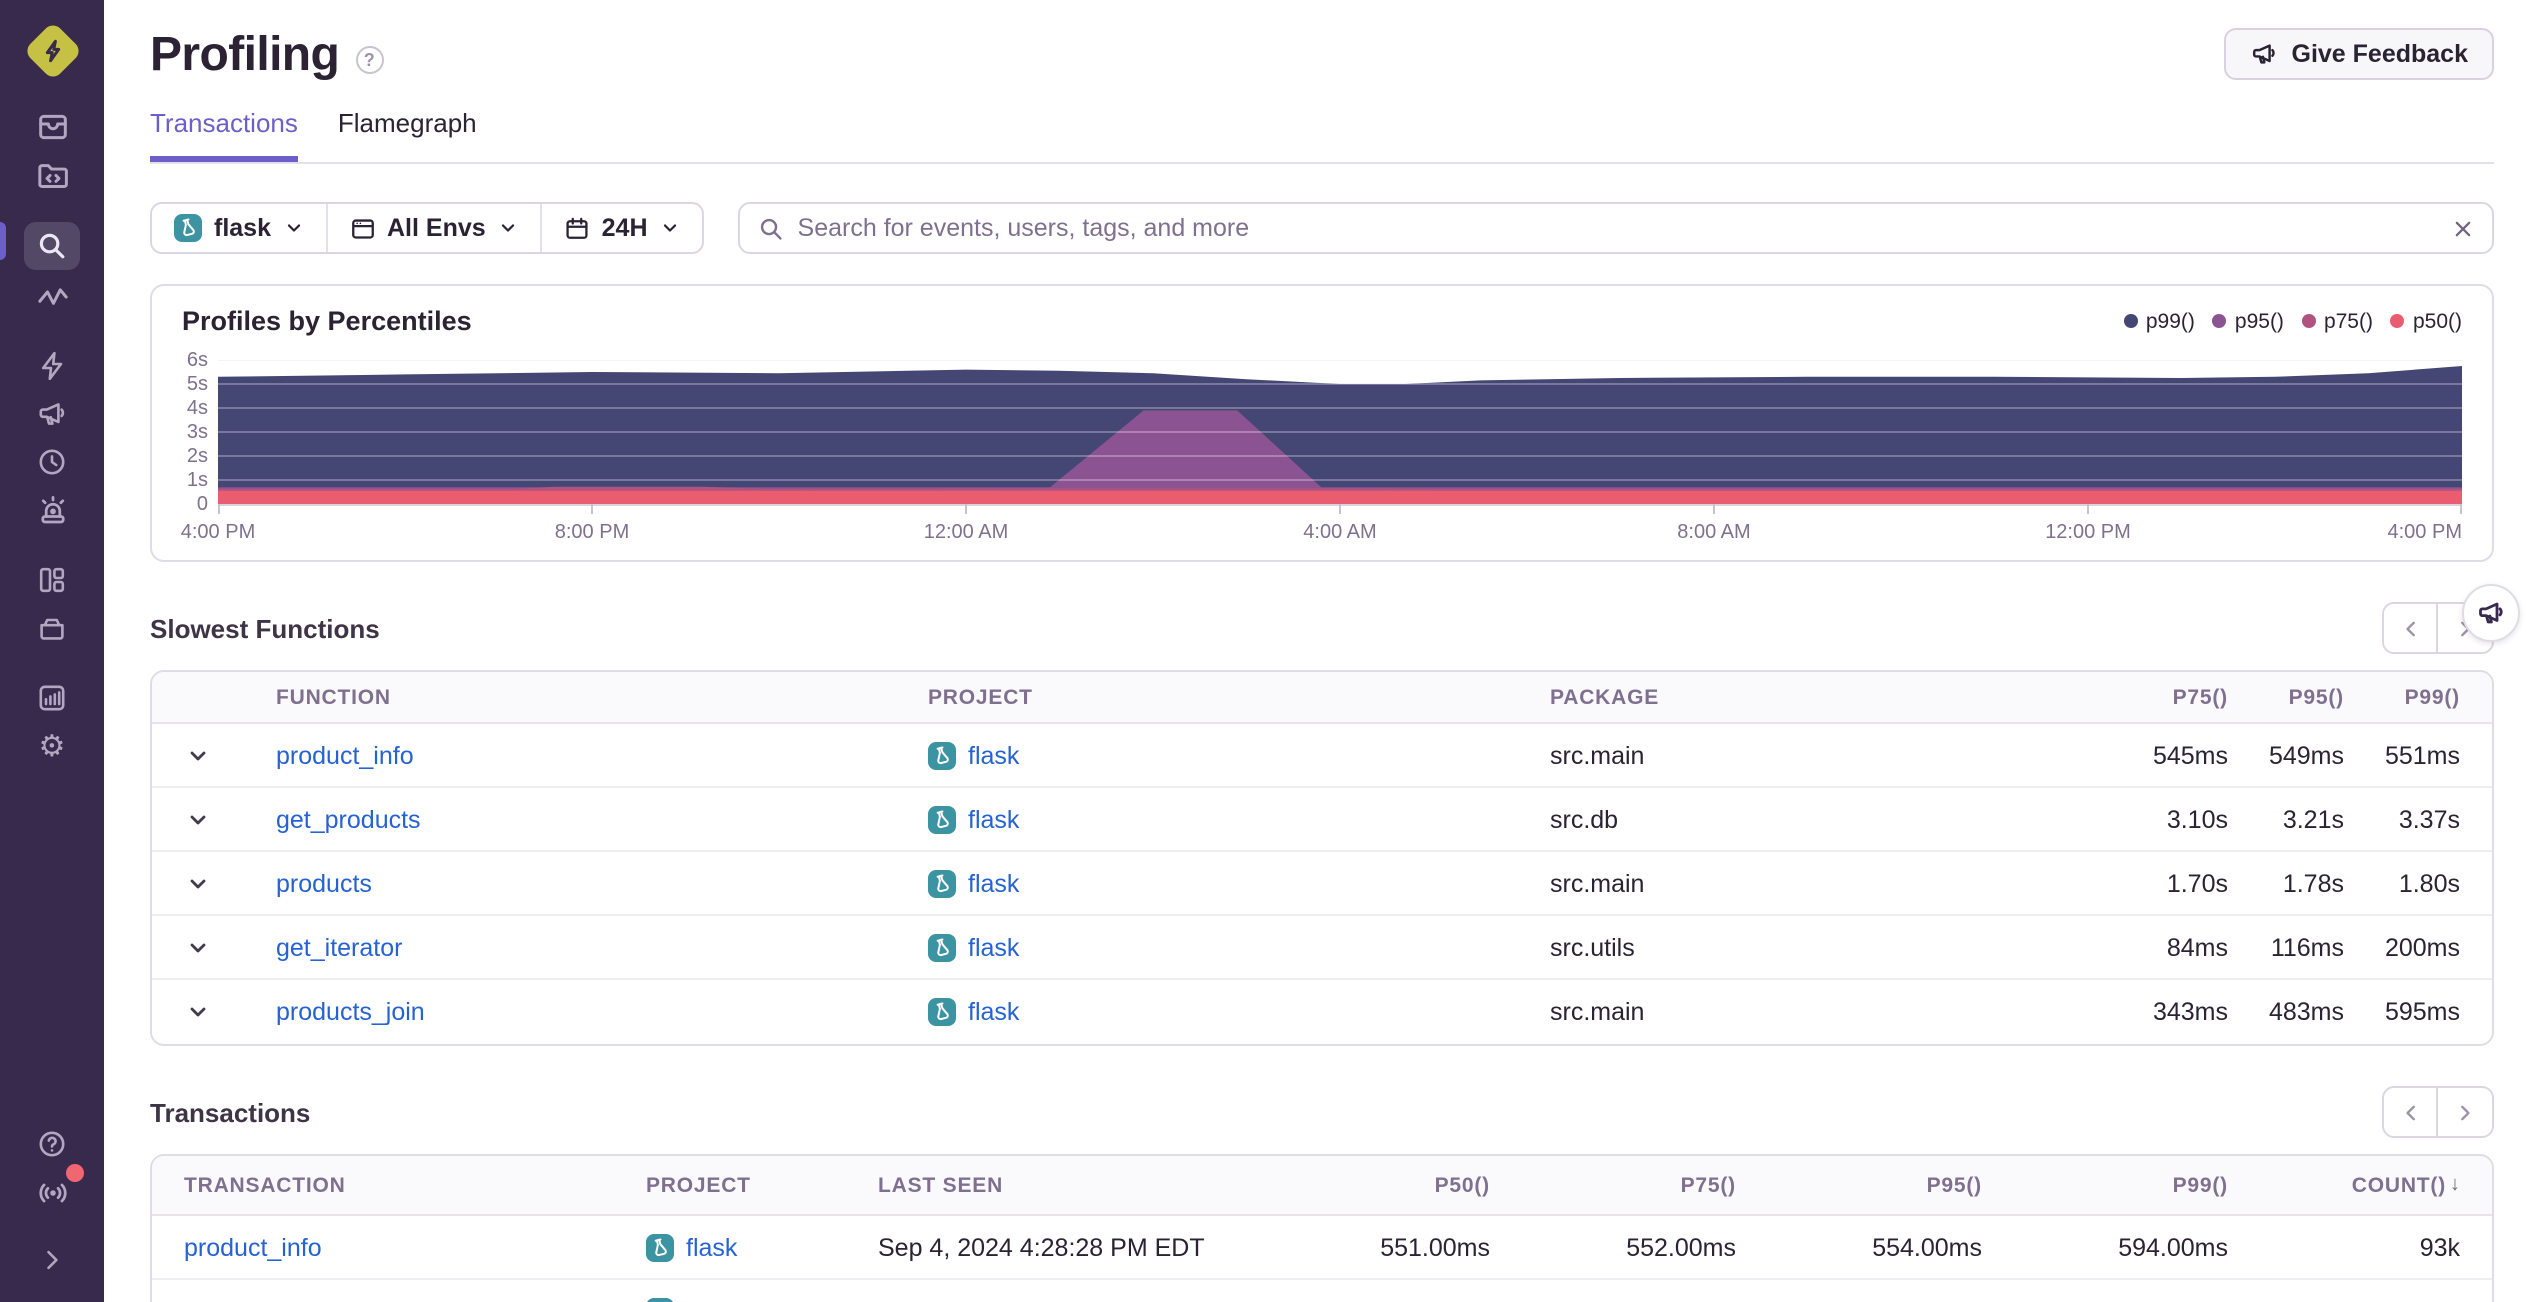  I want to click on search-input, so click(1617, 228).